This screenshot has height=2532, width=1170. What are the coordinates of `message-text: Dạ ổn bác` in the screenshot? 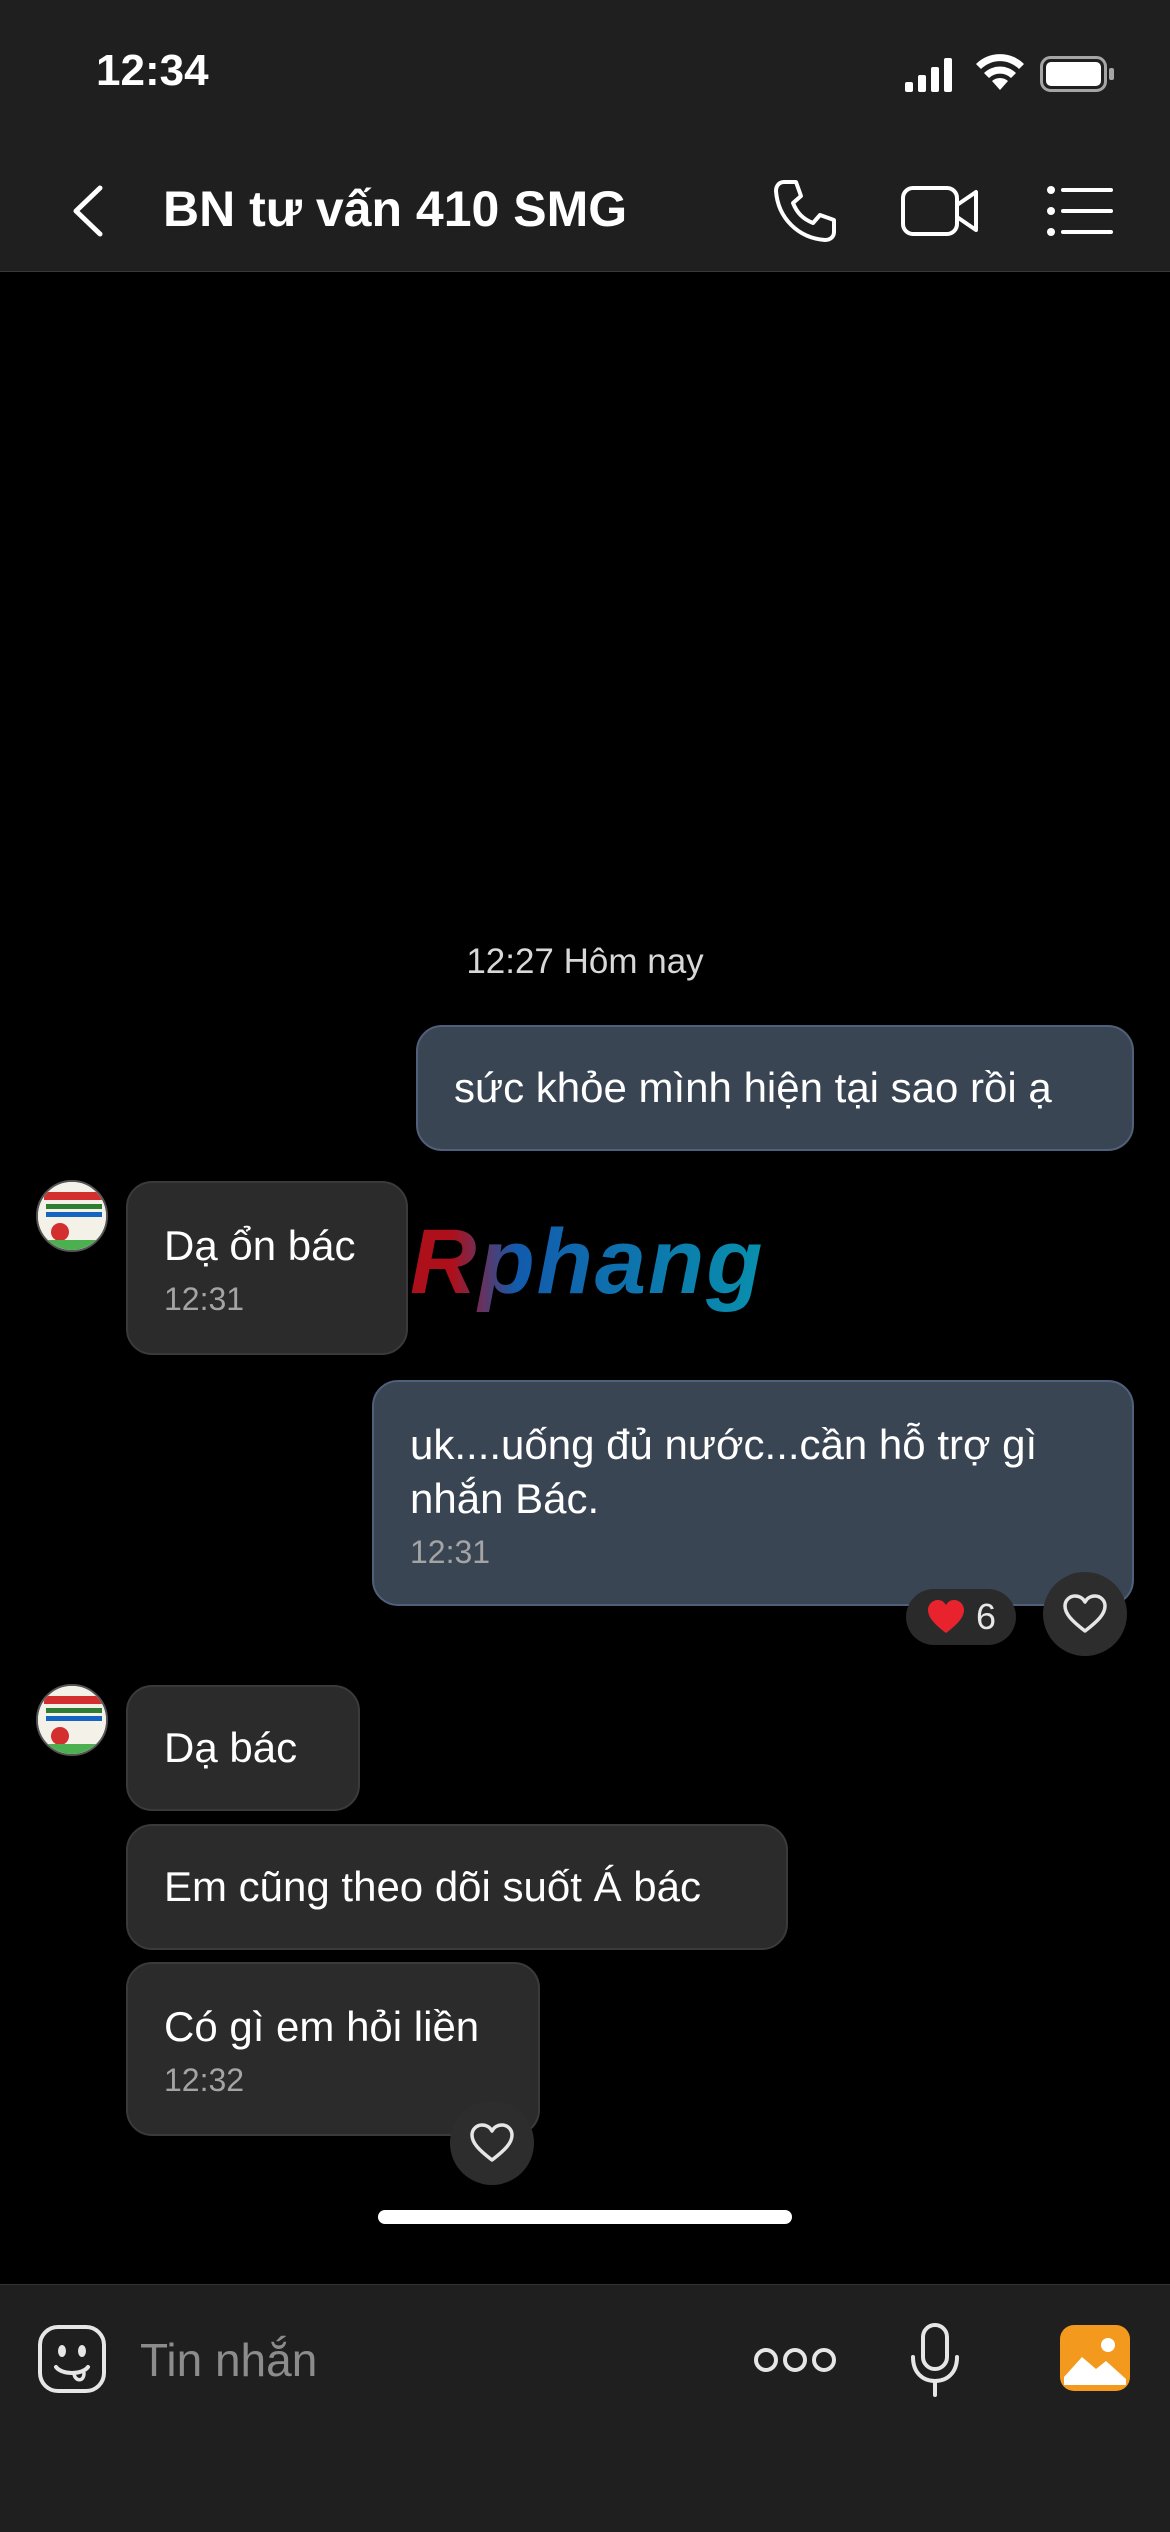 It's located at (260, 1245).